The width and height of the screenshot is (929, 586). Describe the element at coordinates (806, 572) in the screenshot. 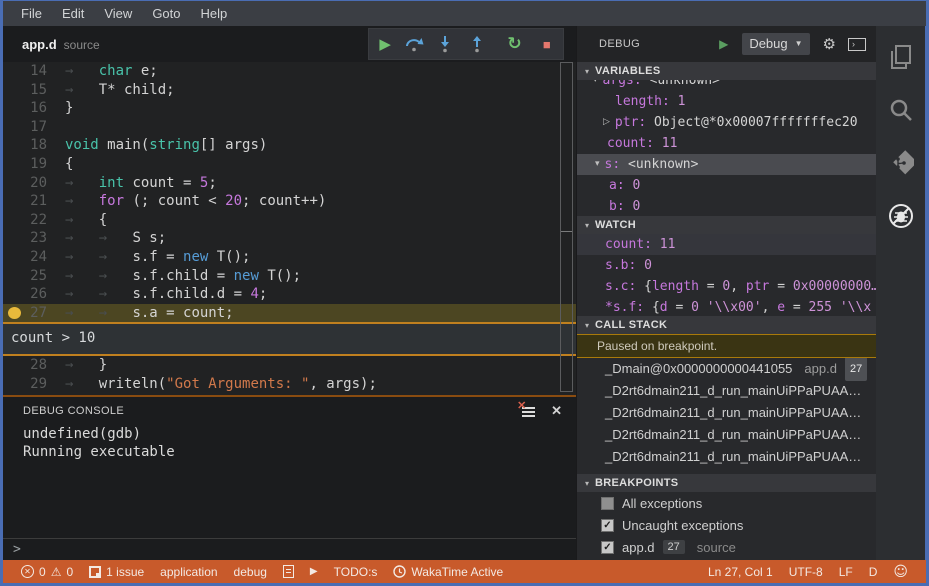

I see `encoding-indicator: UTF-8` at that location.